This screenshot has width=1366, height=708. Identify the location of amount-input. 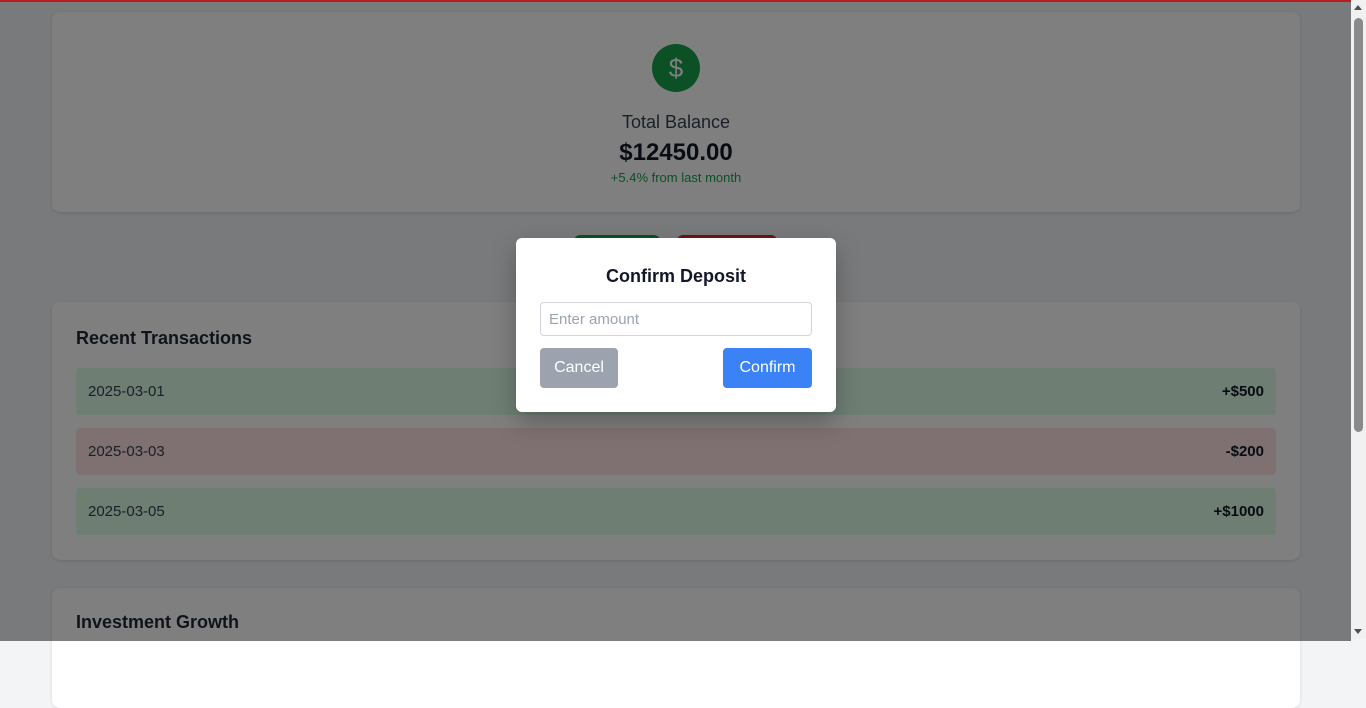
(676, 319).